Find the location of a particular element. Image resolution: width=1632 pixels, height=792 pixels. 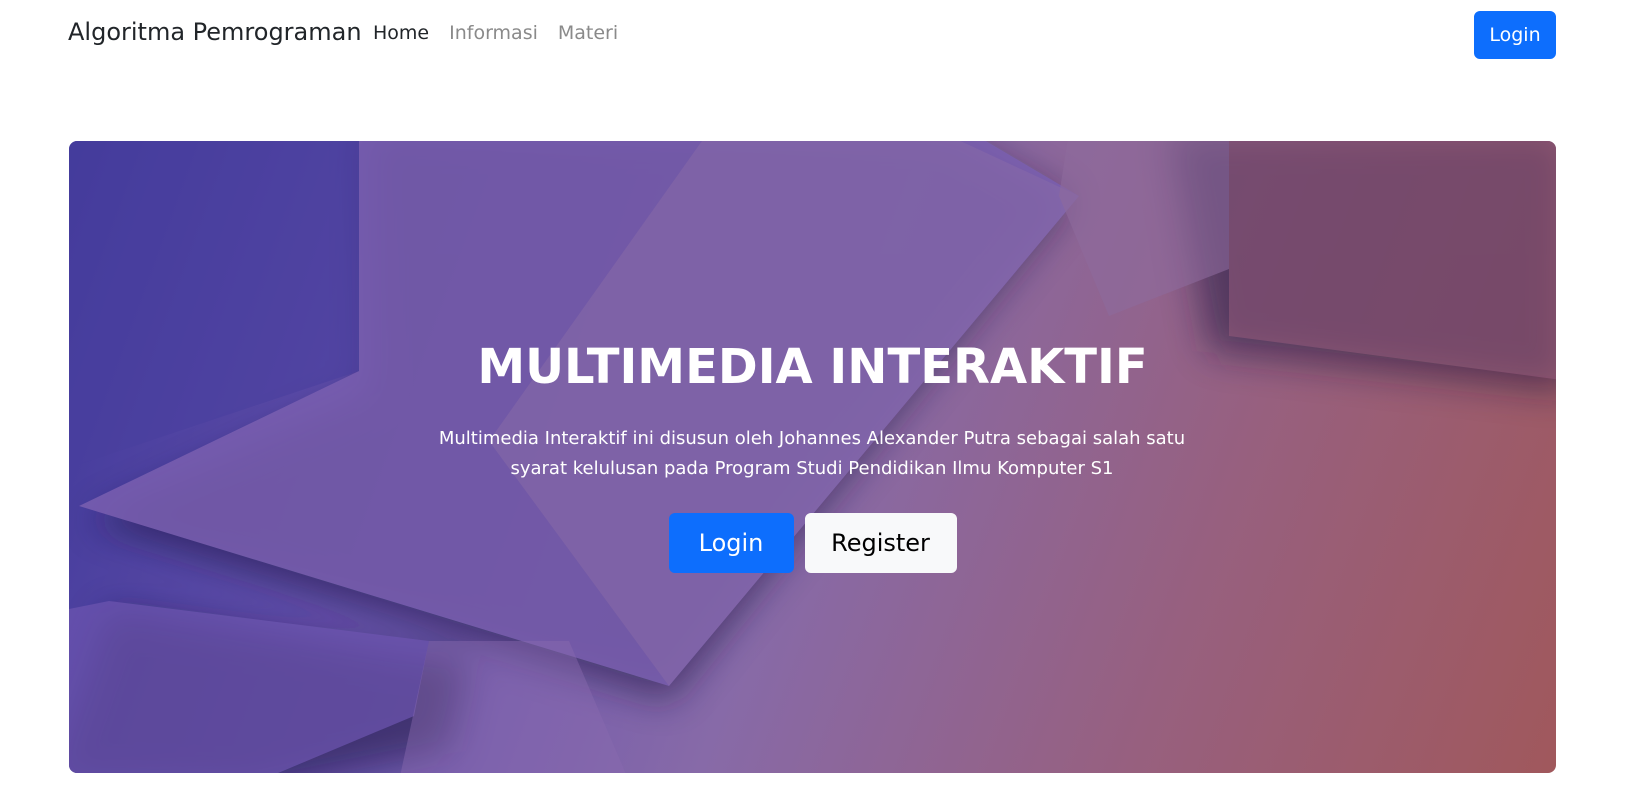

nav-links: Home Informasi Materi is located at coordinates (495, 33).